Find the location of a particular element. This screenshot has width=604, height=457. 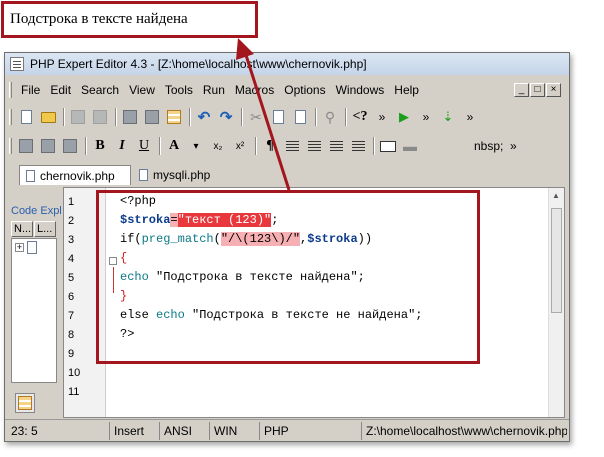

arrow-head is located at coordinates (245, 49).